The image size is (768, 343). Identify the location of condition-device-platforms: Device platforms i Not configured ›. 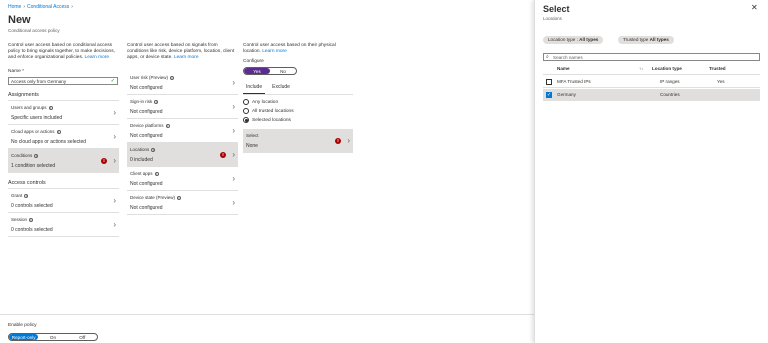
(182, 131).